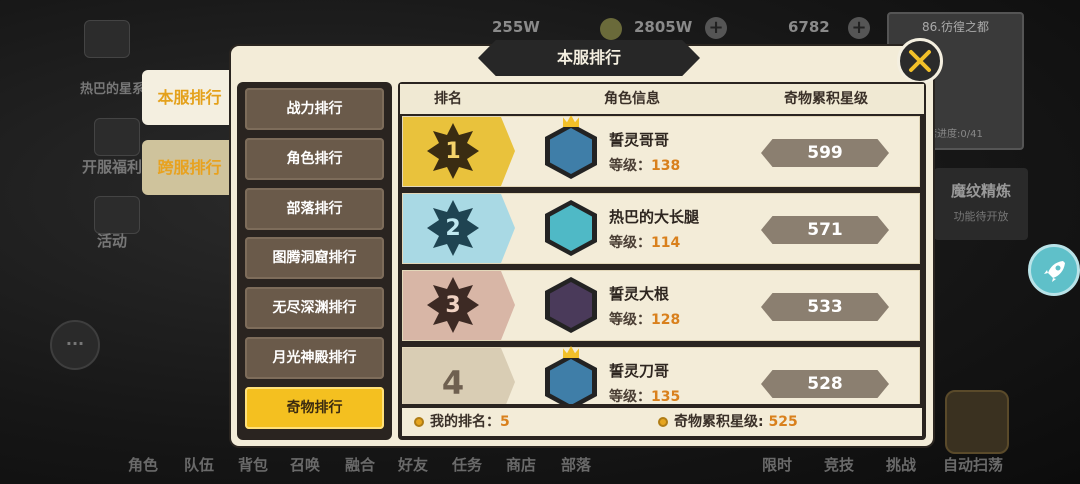 The height and width of the screenshot is (484, 1080). What do you see at coordinates (980, 191) in the screenshot?
I see `rune-refine-title: 魔纹精炼` at bounding box center [980, 191].